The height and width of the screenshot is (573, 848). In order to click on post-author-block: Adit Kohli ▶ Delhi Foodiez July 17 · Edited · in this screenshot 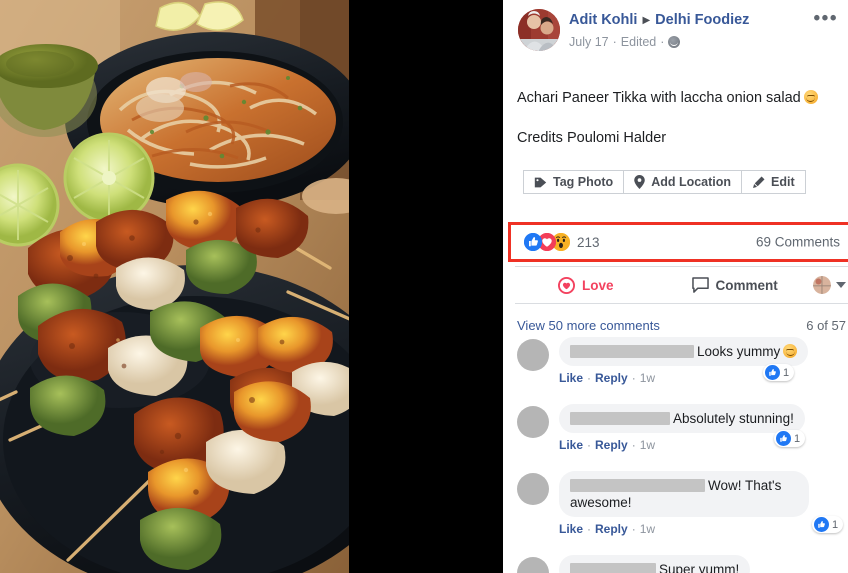, I will do `click(659, 30)`.